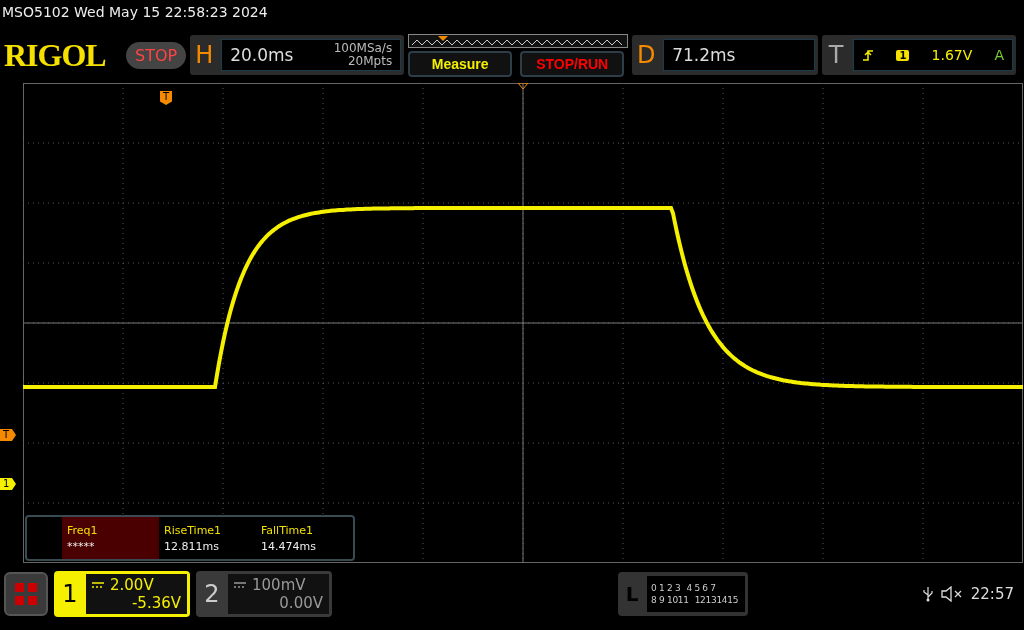  What do you see at coordinates (518, 40) in the screenshot?
I see `waveform-overview-icon` at bounding box center [518, 40].